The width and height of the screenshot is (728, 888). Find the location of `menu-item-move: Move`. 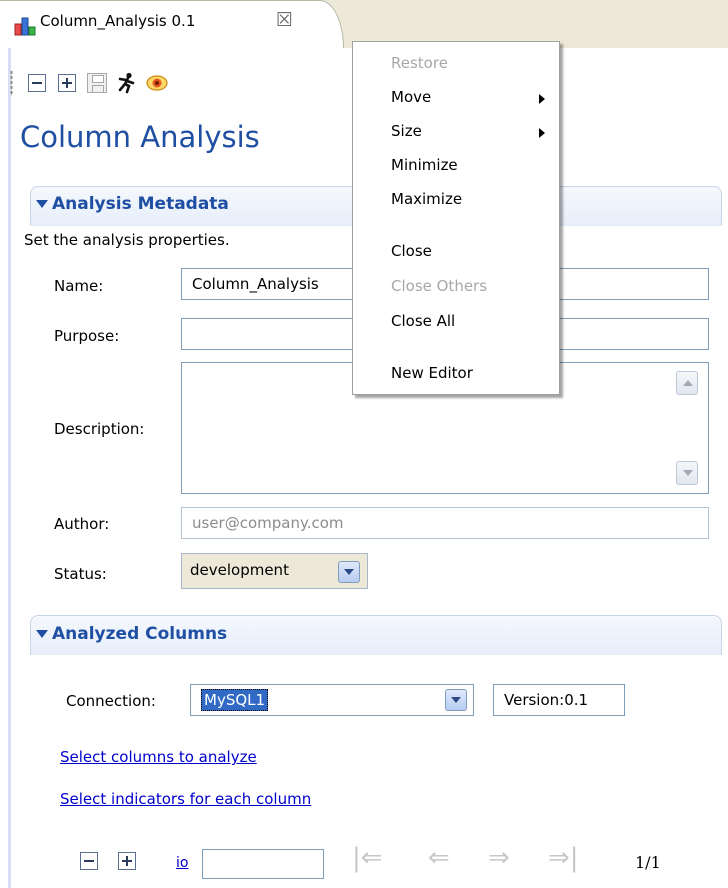

menu-item-move: Move is located at coordinates (411, 97).